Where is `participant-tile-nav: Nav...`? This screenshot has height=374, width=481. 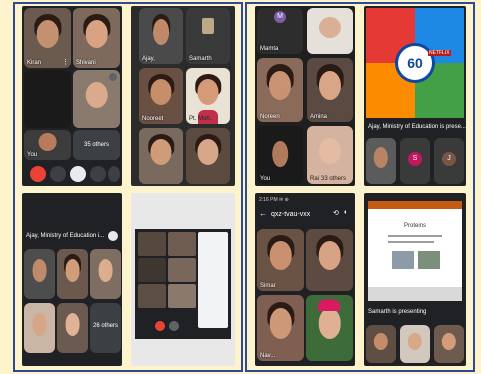 participant-tile-nav: Nav... is located at coordinates (280, 328).